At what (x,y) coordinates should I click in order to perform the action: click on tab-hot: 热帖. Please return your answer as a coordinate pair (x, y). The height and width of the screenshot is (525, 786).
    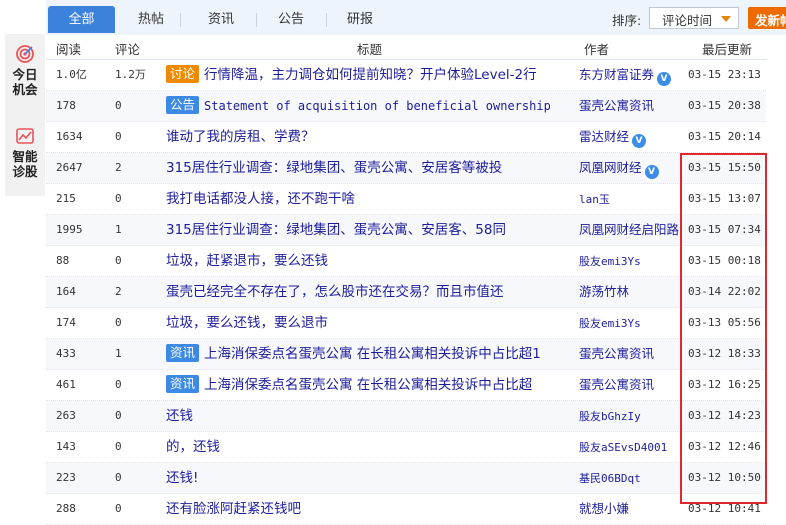
    Looking at the image, I should click on (151, 19).